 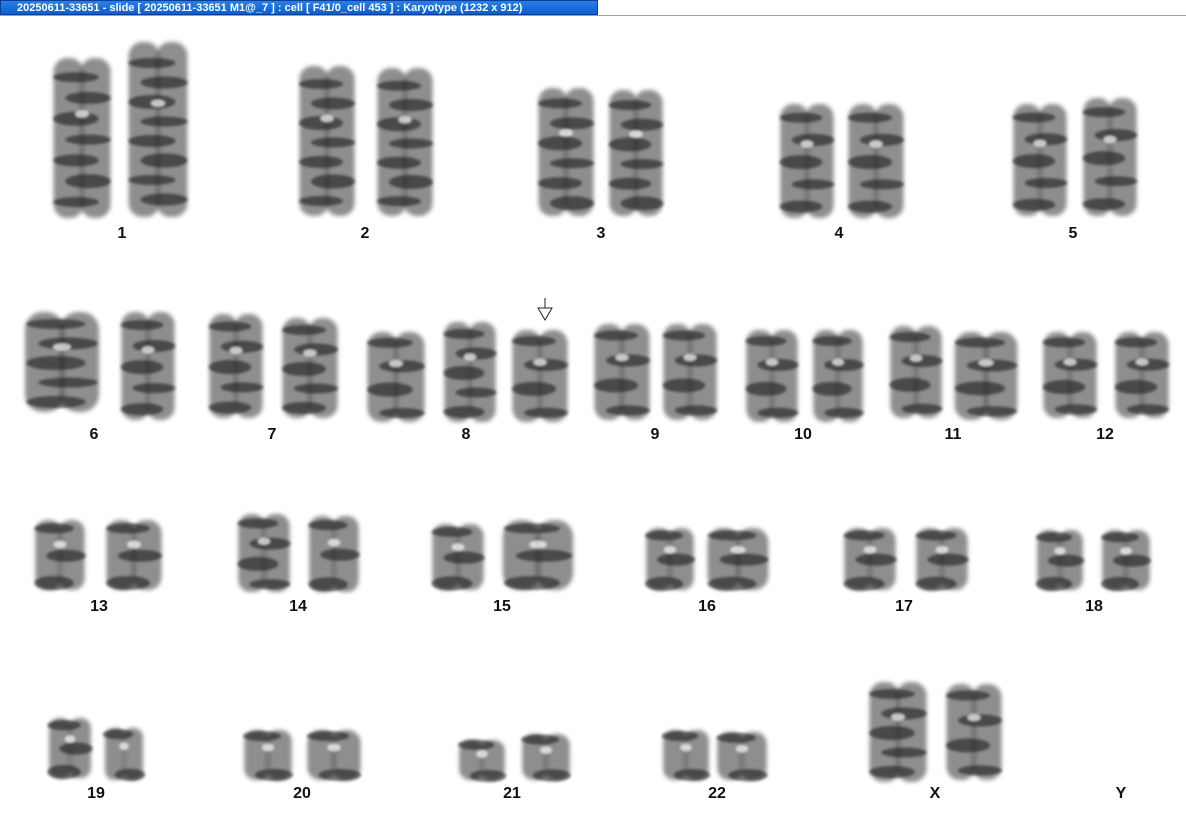 What do you see at coordinates (717, 793) in the screenshot?
I see `chromosome-label-22: 22` at bounding box center [717, 793].